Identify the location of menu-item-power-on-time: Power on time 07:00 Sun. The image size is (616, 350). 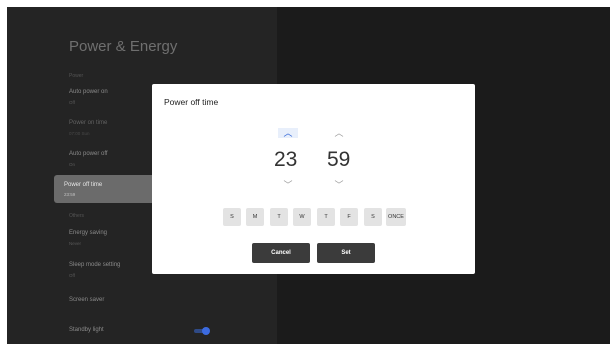
(88, 128).